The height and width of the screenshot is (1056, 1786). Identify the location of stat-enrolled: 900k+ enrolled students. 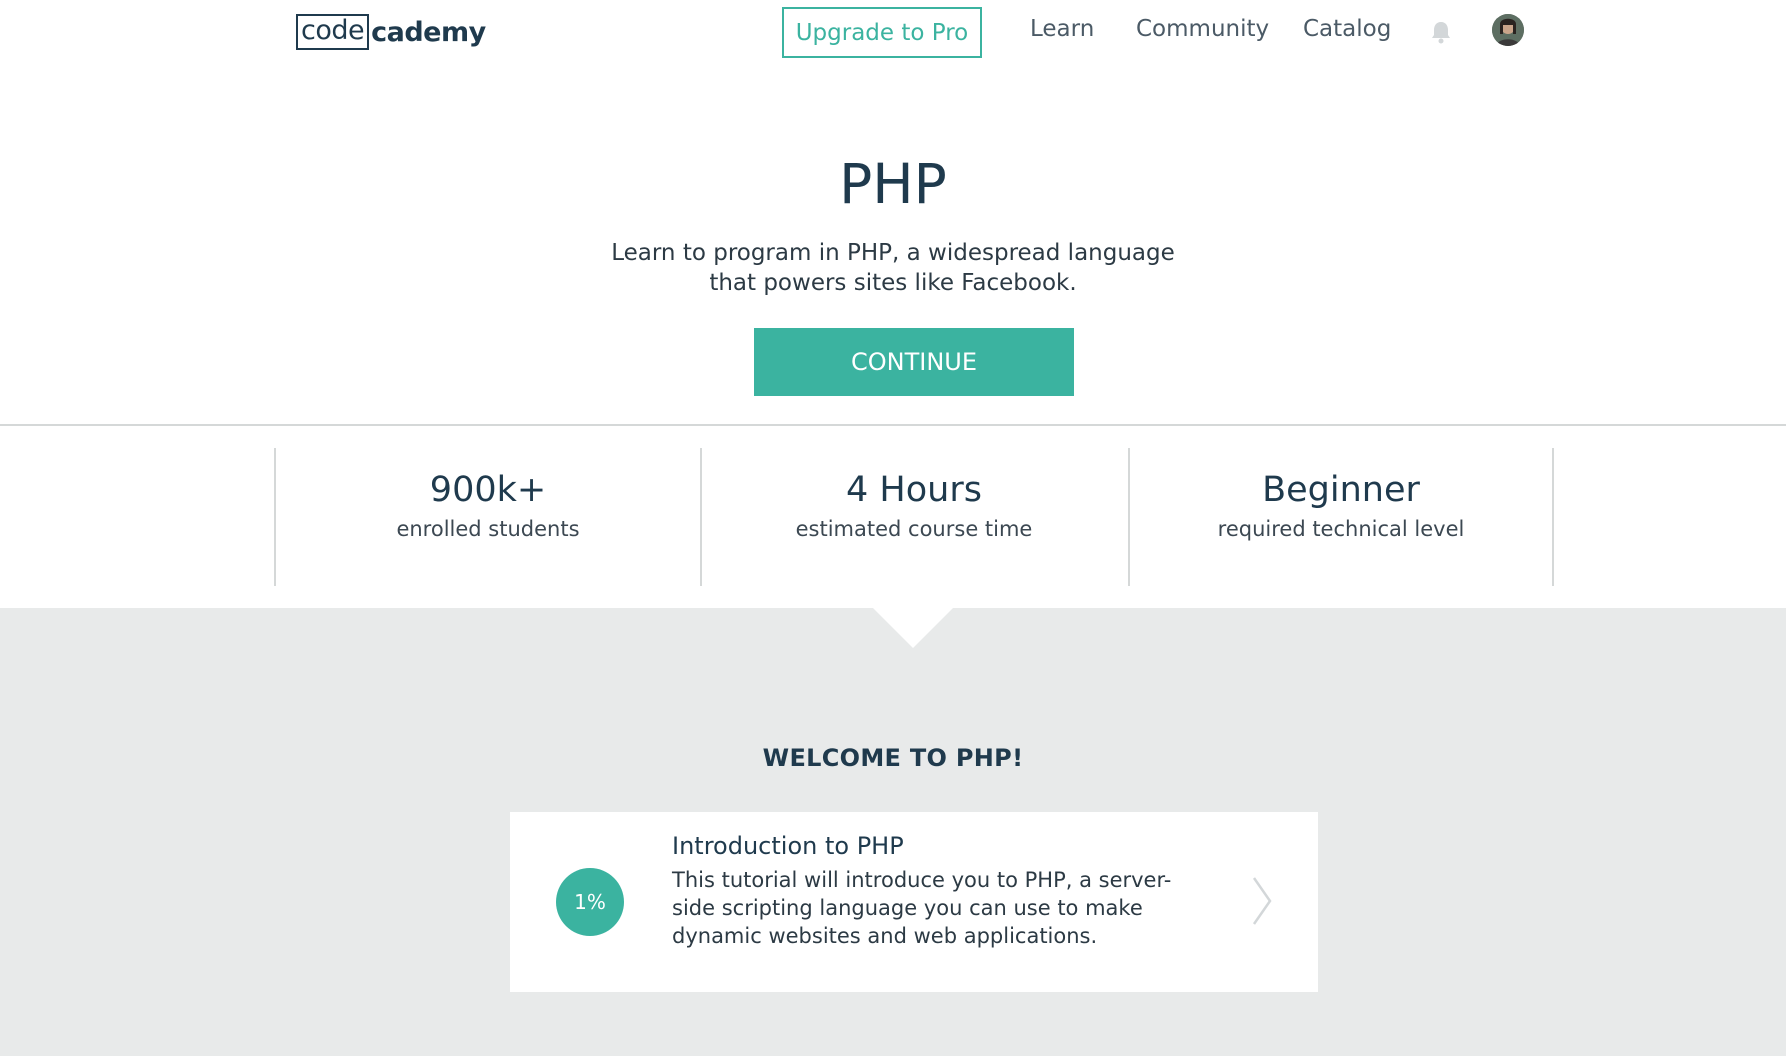
(488, 505).